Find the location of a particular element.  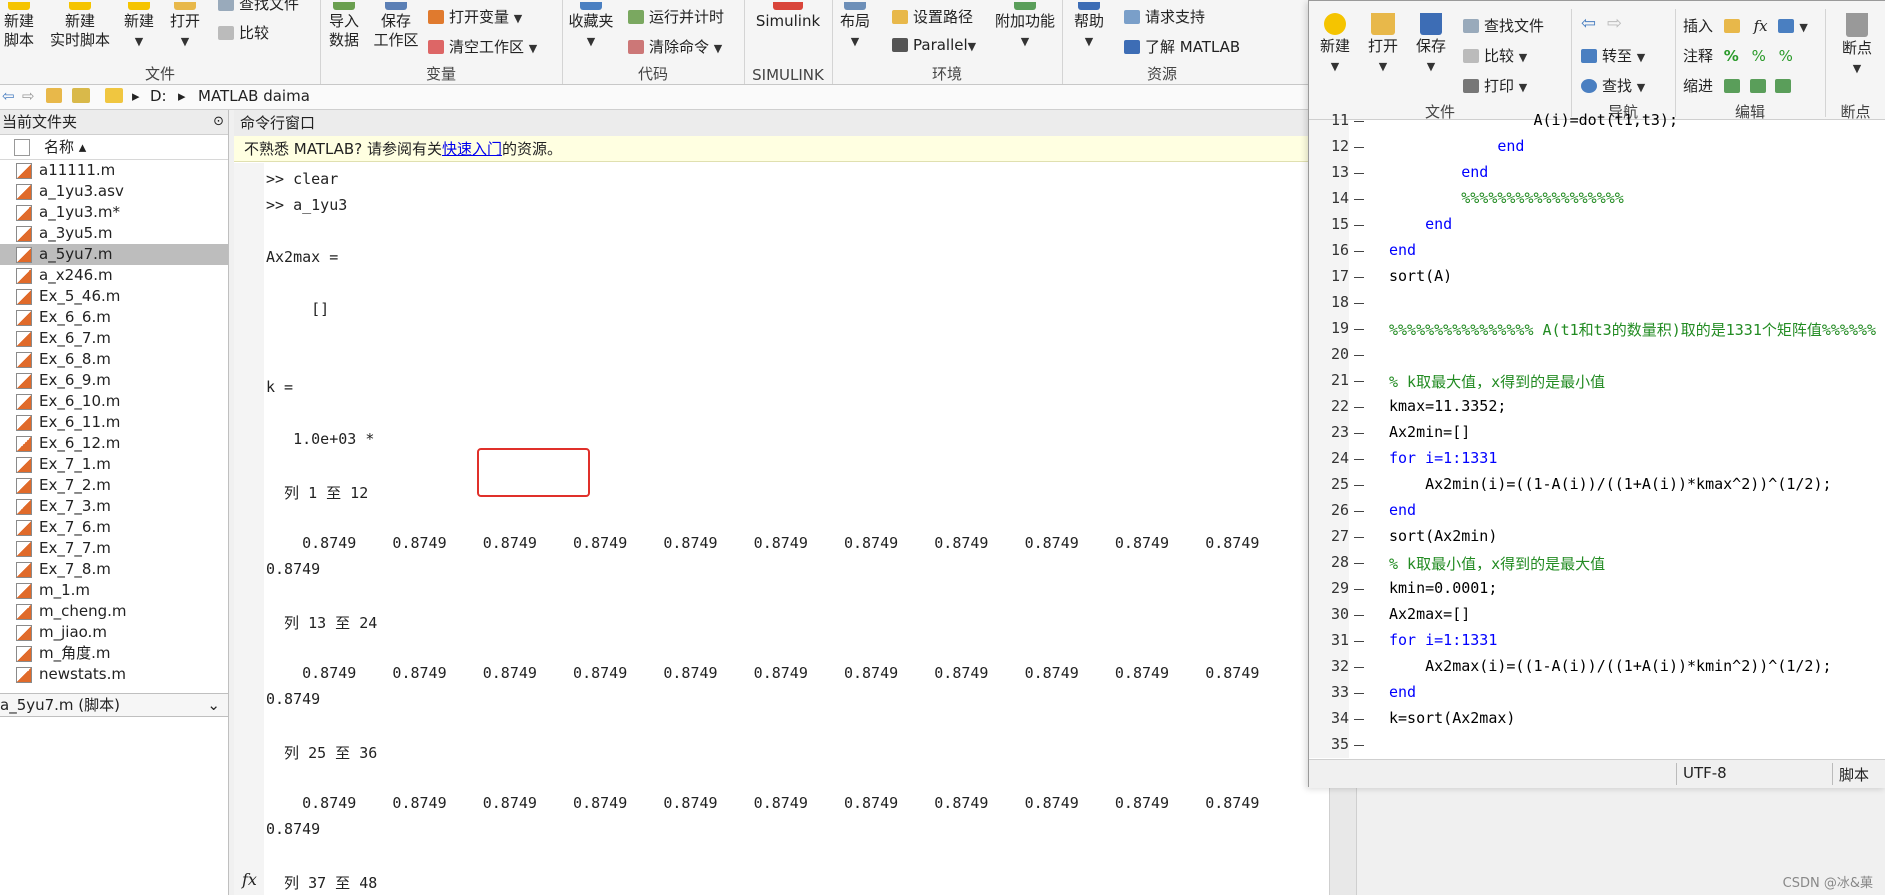

editor-find-files-button: 查找文件 is located at coordinates (1503, 25).